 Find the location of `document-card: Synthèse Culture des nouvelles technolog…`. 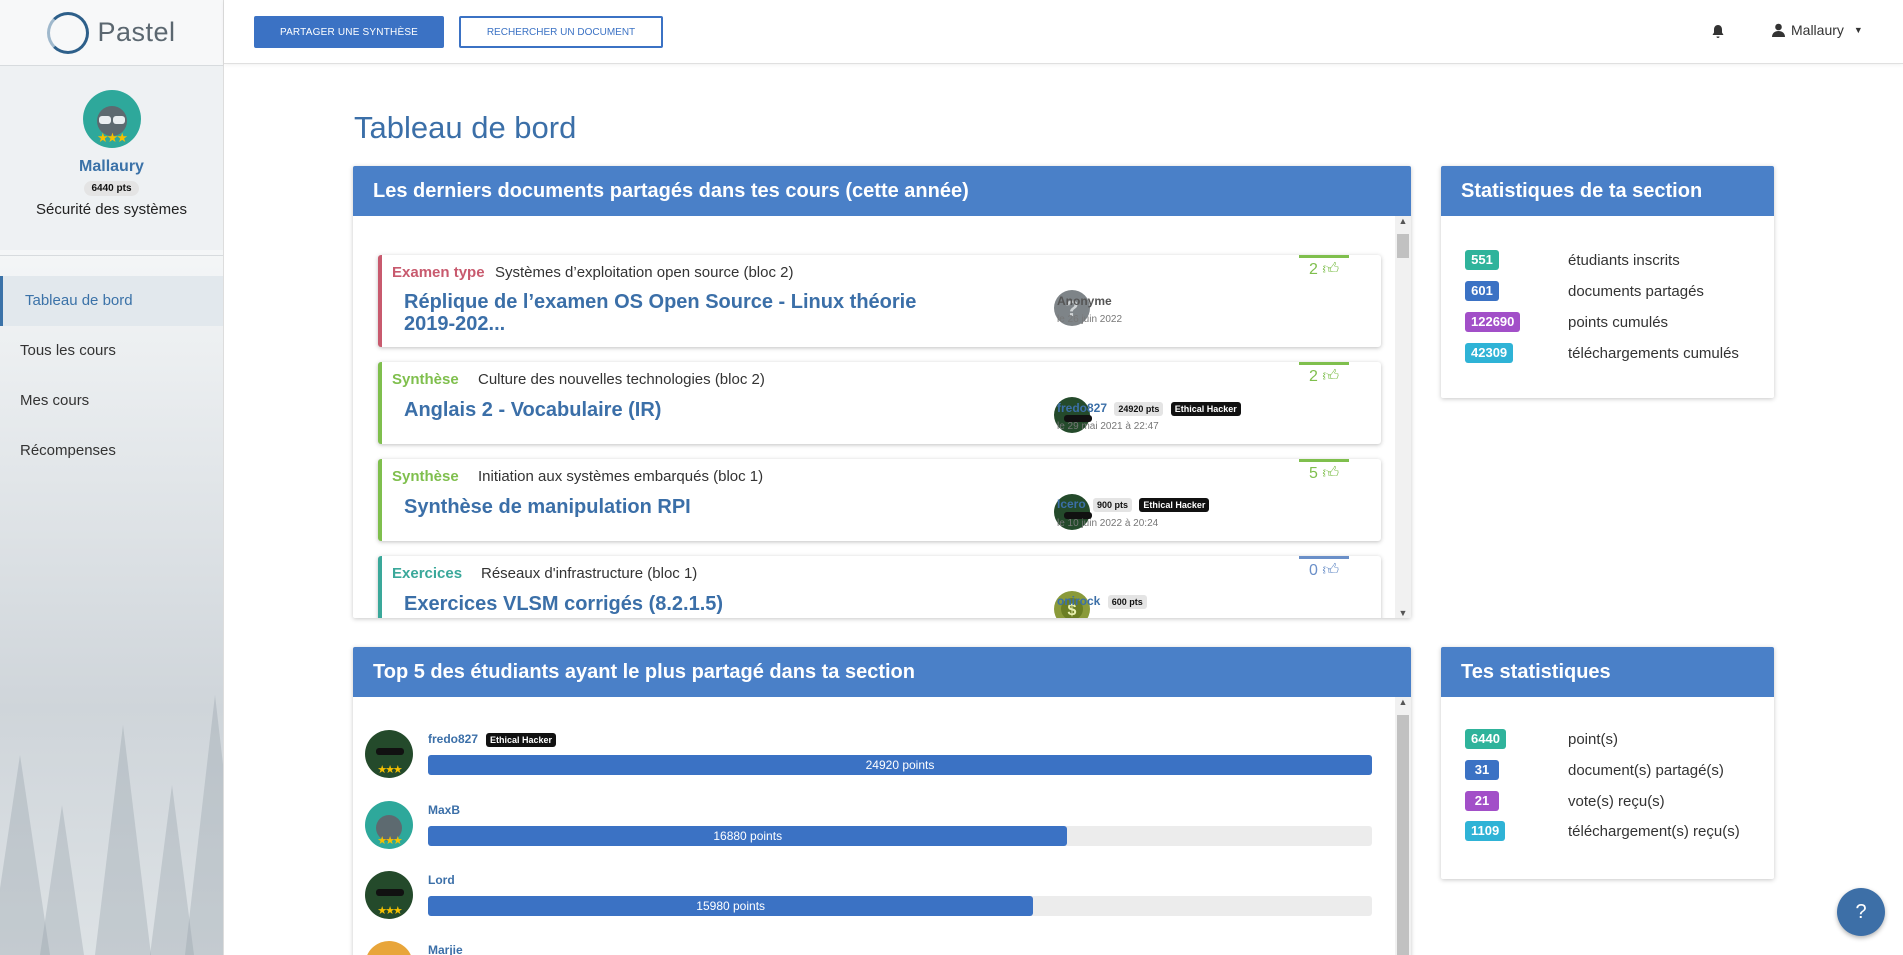

document-card: Synthèse Culture des nouvelles technolog… is located at coordinates (879, 403).